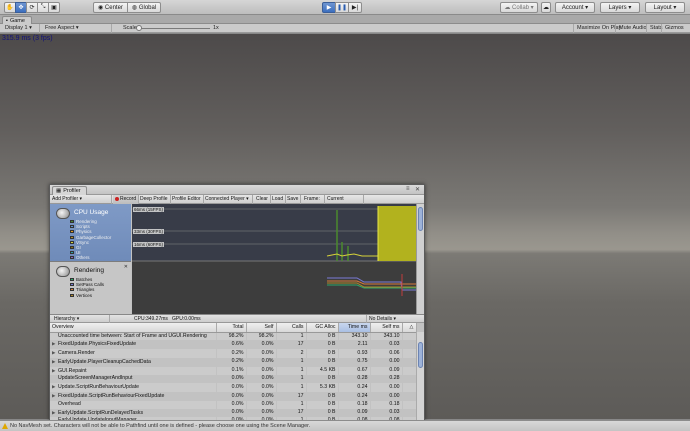 Image resolution: width=690 pixels, height=431 pixels. What do you see at coordinates (110, 7) in the screenshot?
I see `pivot-center-button: ◉ Center` at bounding box center [110, 7].